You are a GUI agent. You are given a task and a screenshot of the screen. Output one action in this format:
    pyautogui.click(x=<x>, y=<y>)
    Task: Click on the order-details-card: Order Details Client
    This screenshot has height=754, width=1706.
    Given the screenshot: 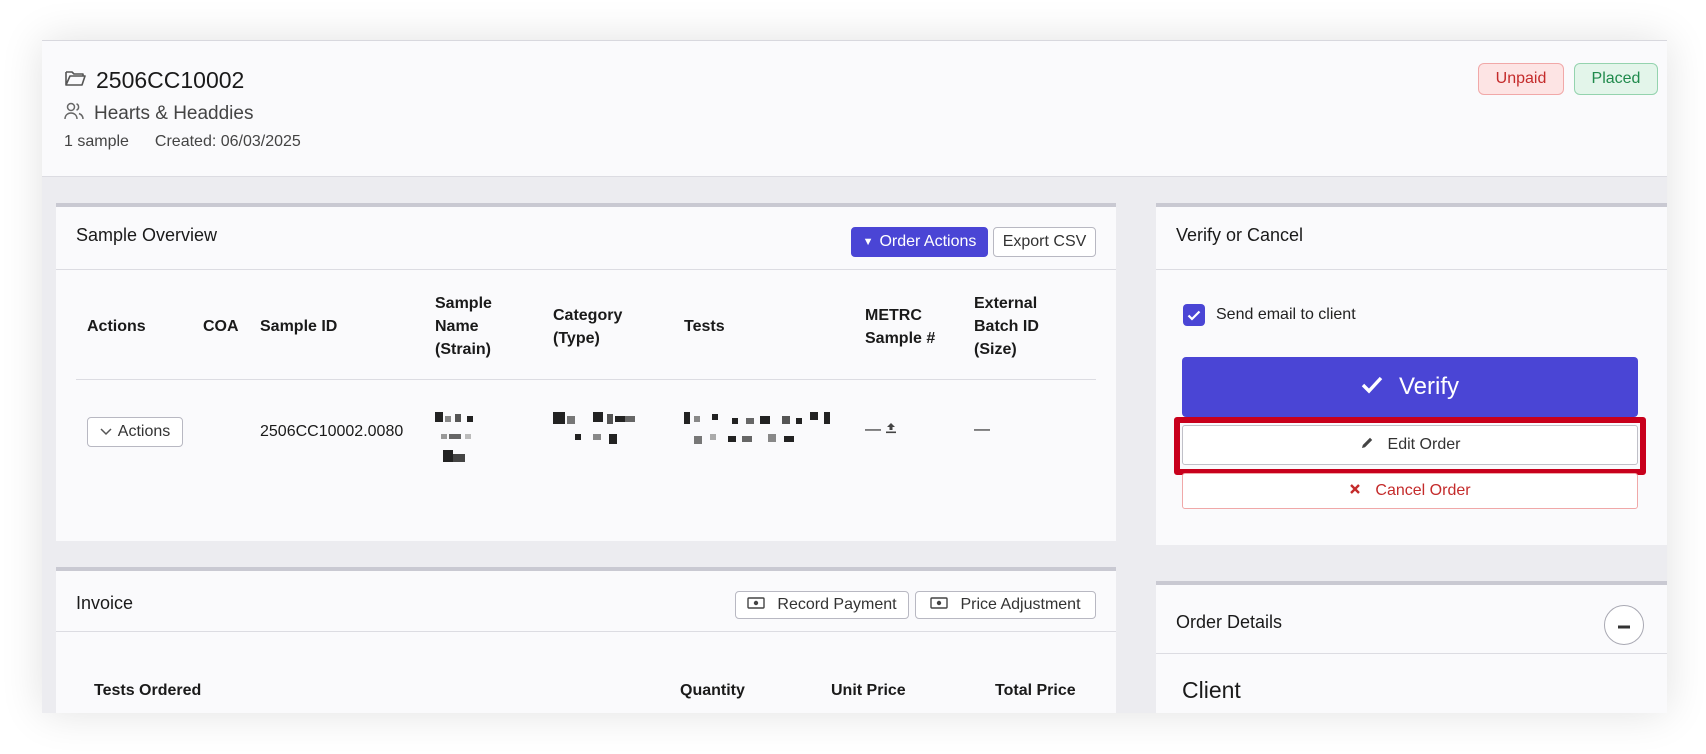 What is the action you would take?
    pyautogui.click(x=1411, y=647)
    